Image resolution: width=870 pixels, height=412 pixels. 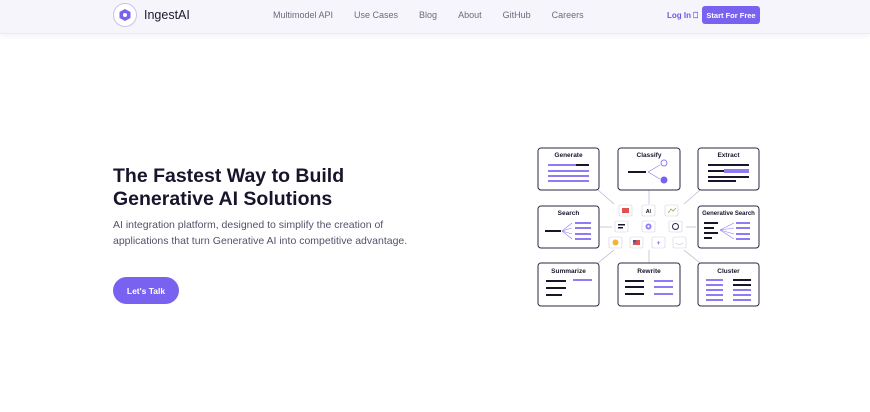 What do you see at coordinates (568, 227) in the screenshot?
I see `card-search: Search` at bounding box center [568, 227].